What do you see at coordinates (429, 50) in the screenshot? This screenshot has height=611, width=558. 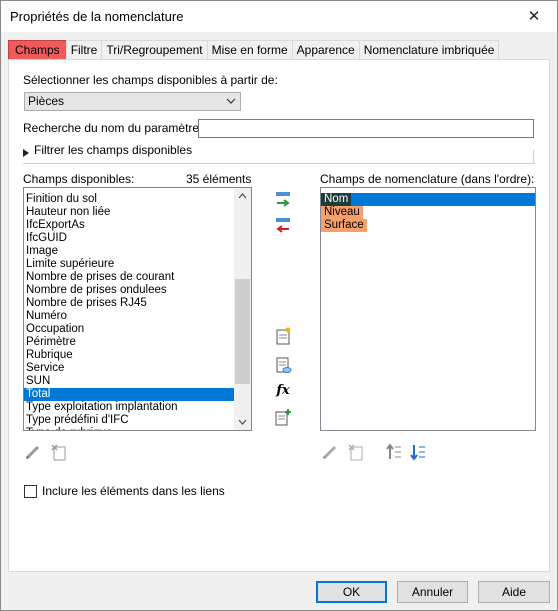 I see `tab-nomenclature-imbriquee: Nomenclature imbriquée` at bounding box center [429, 50].